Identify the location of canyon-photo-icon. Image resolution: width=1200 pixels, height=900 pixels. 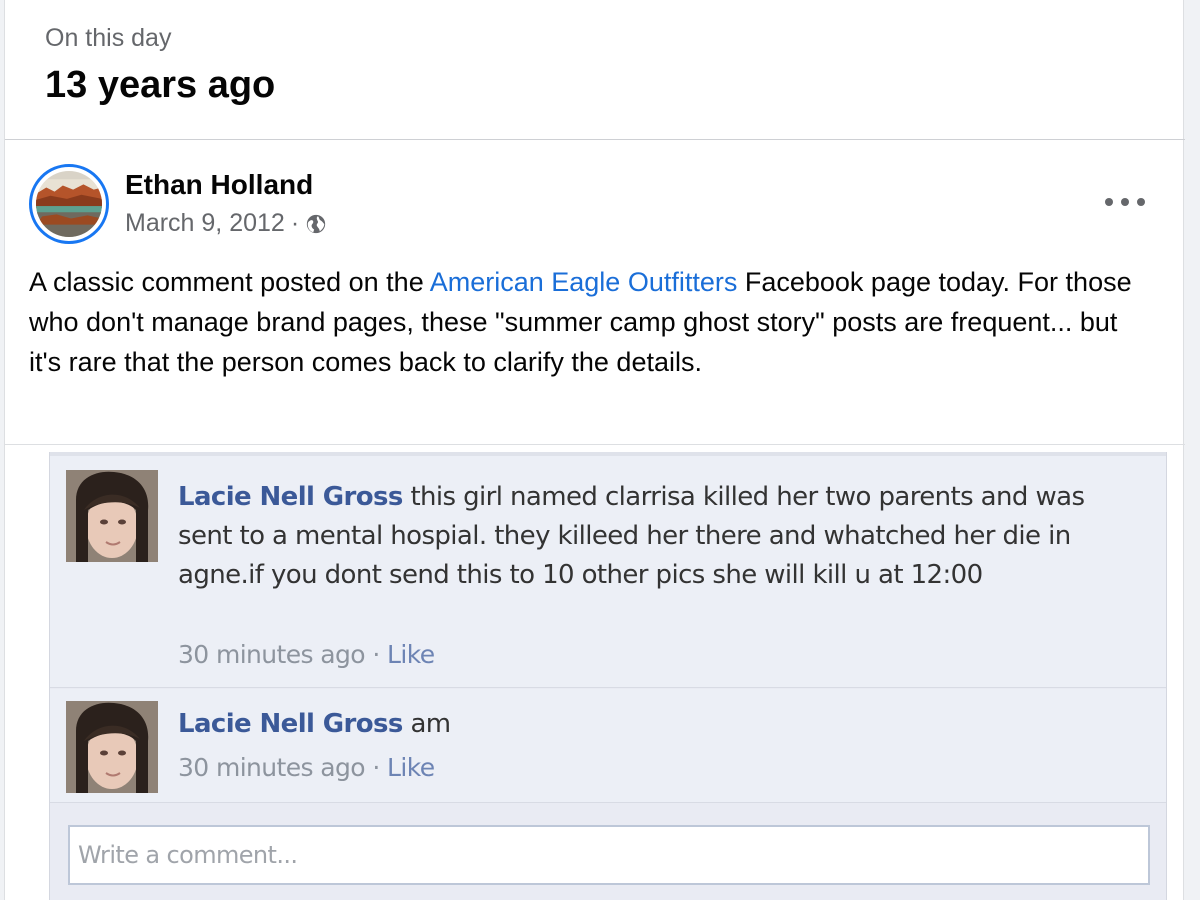
(69, 204).